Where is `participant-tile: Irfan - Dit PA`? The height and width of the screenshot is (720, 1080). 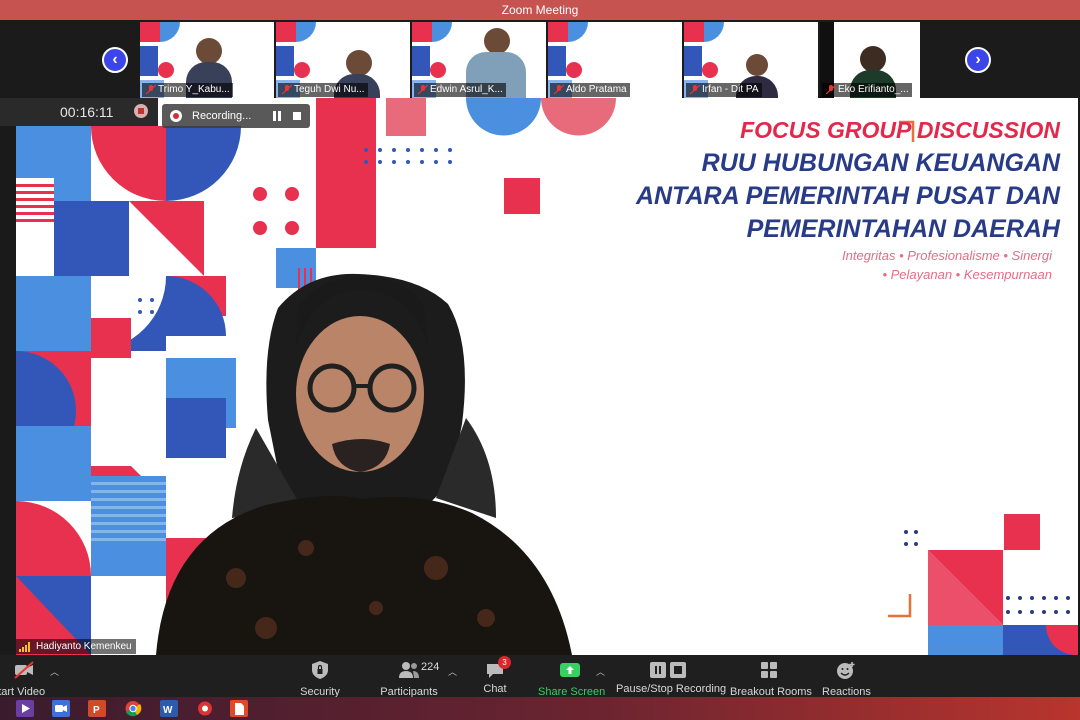
participant-tile: Irfan - Dit PA is located at coordinates (751, 60).